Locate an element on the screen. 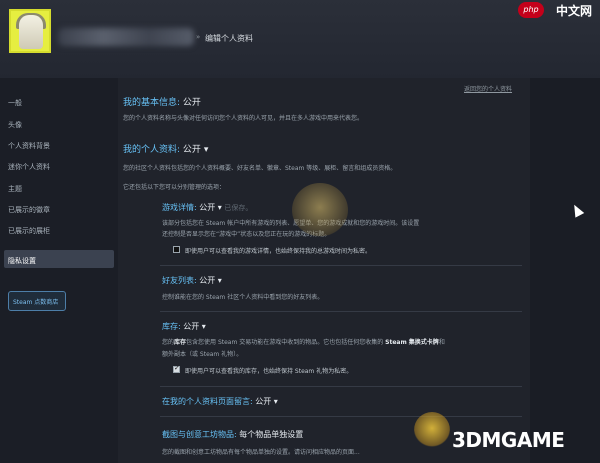 This screenshot has height=463, width=600. game-details-label: 游戏详情: is located at coordinates (179, 207).